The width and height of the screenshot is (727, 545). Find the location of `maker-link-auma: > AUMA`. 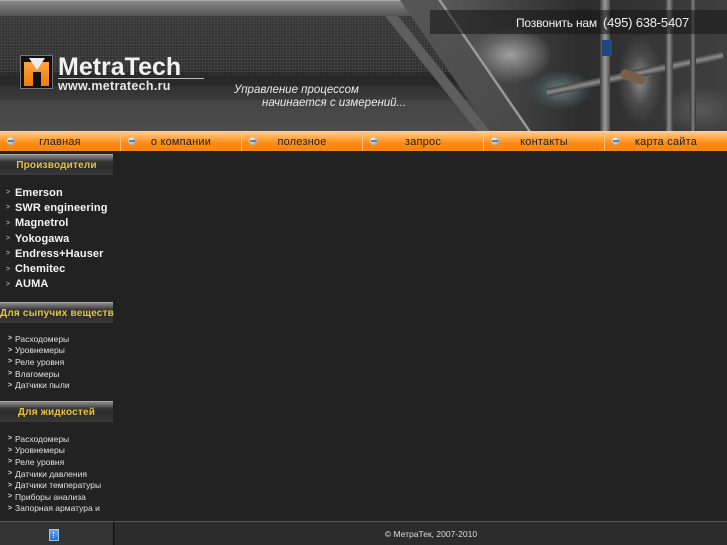

maker-link-auma: > AUMA is located at coordinates (57, 284).